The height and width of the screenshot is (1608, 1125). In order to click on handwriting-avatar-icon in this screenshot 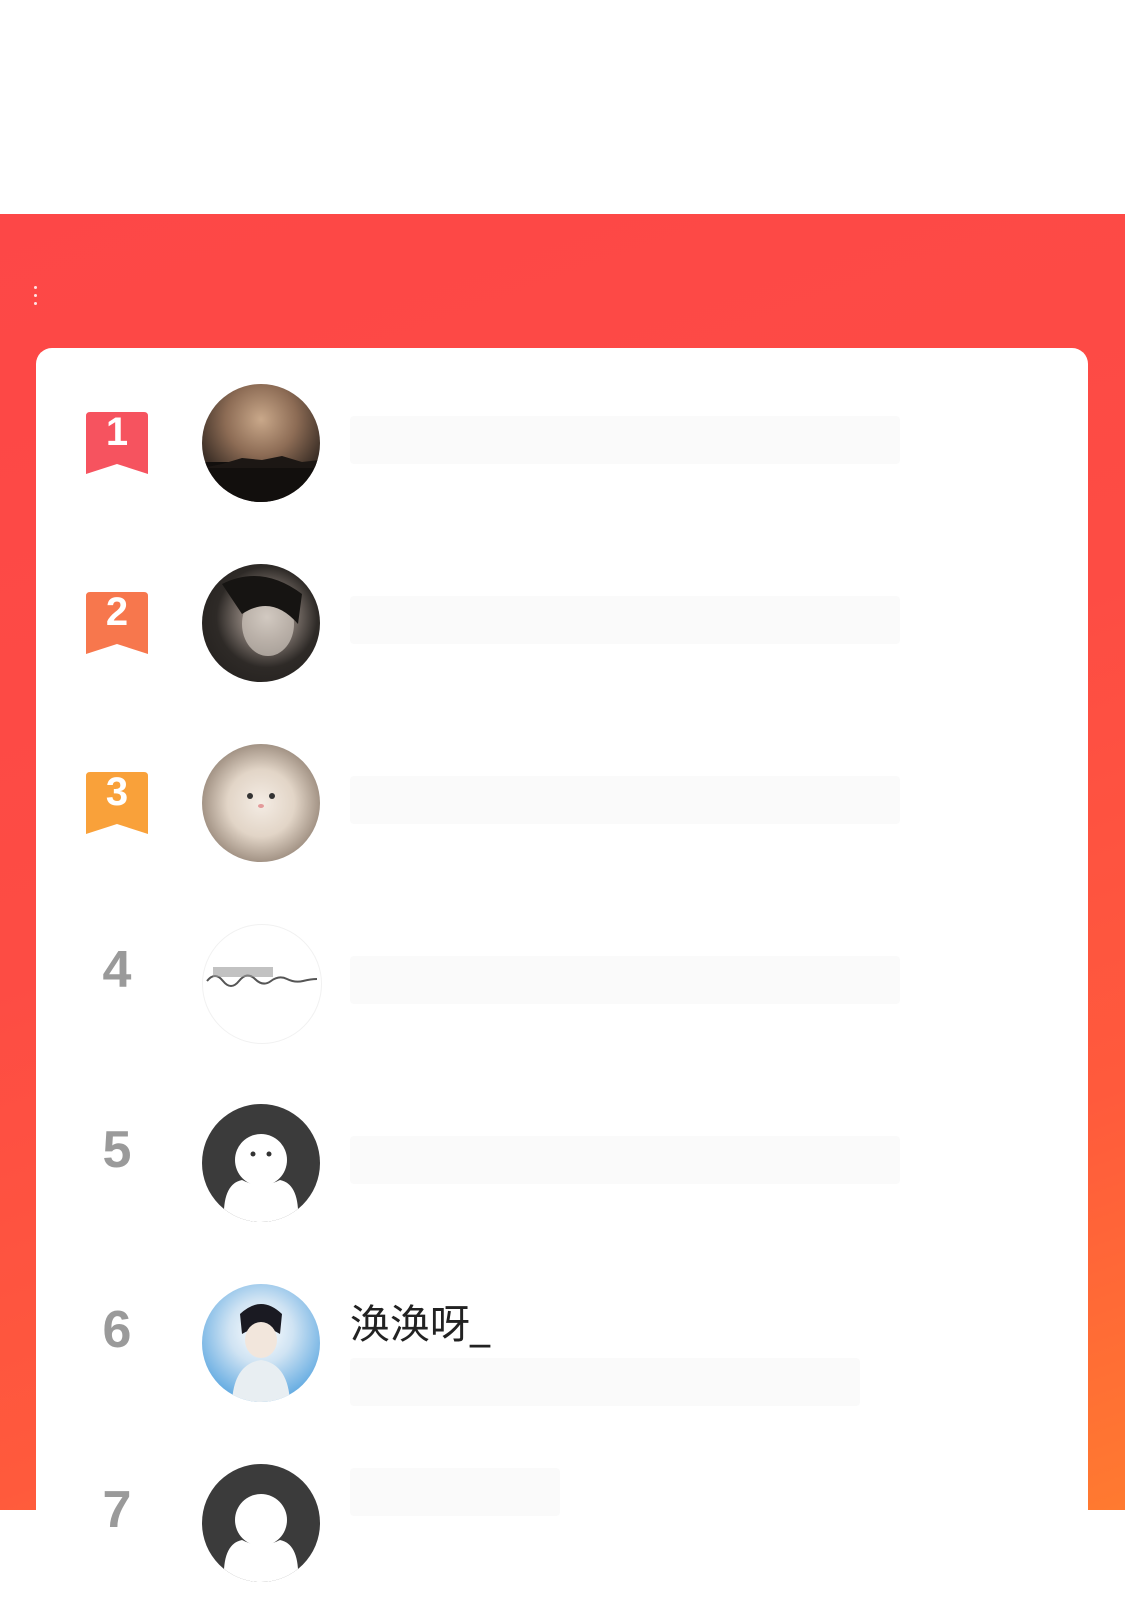, I will do `click(262, 984)`.